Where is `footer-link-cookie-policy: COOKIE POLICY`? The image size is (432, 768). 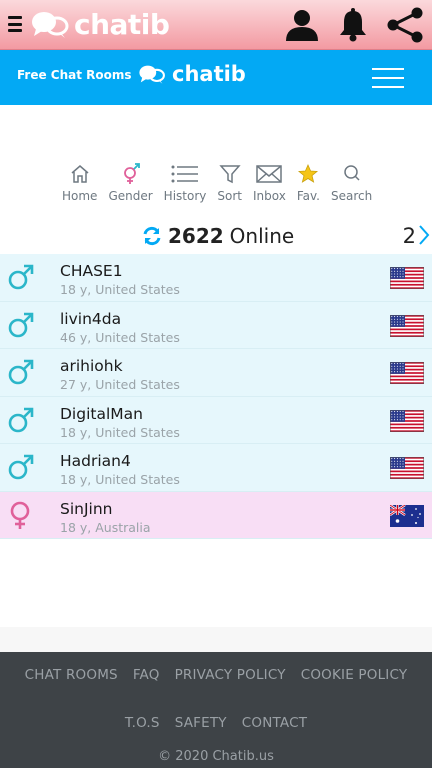 footer-link-cookie-policy: COOKIE POLICY is located at coordinates (354, 675).